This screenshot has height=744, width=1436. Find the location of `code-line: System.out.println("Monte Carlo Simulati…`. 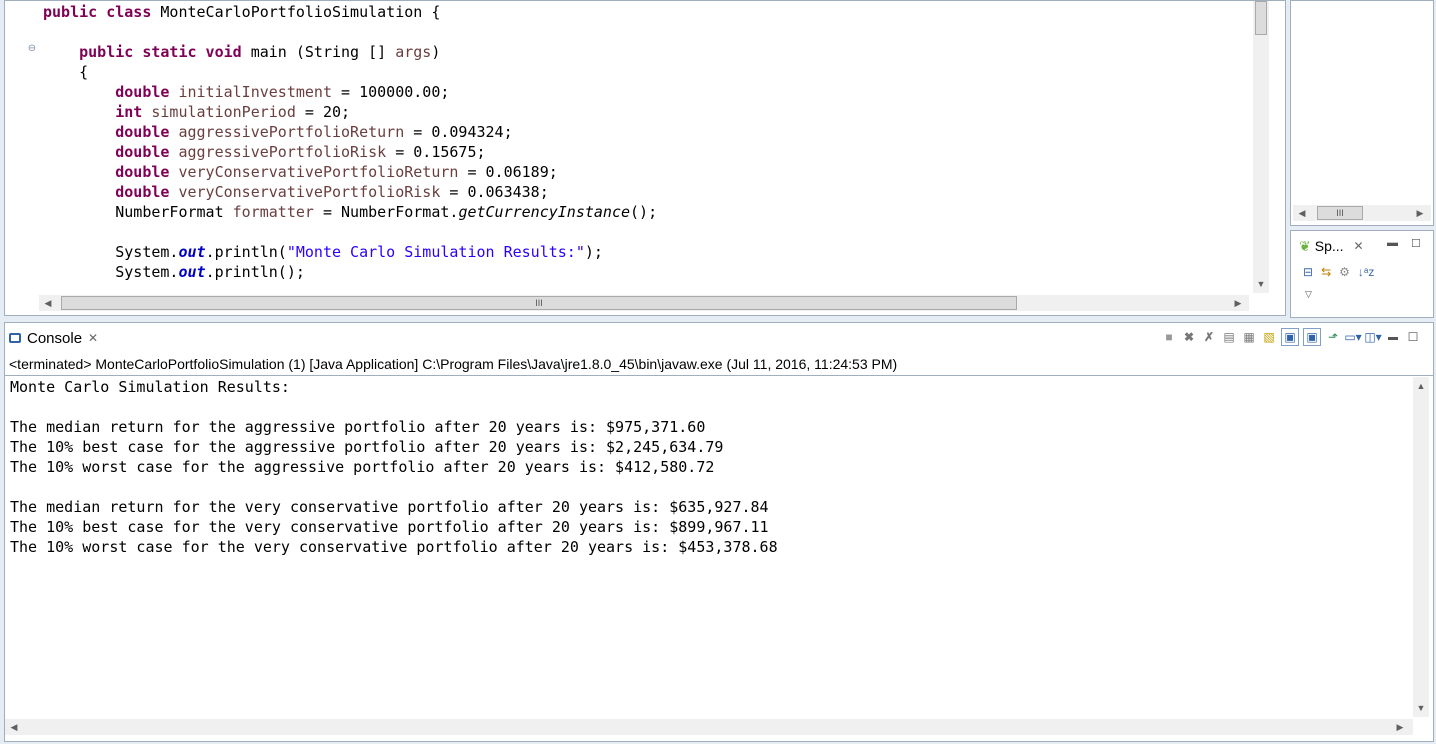

code-line: System.out.println("Monte Carlo Simulati… is located at coordinates (323, 252).